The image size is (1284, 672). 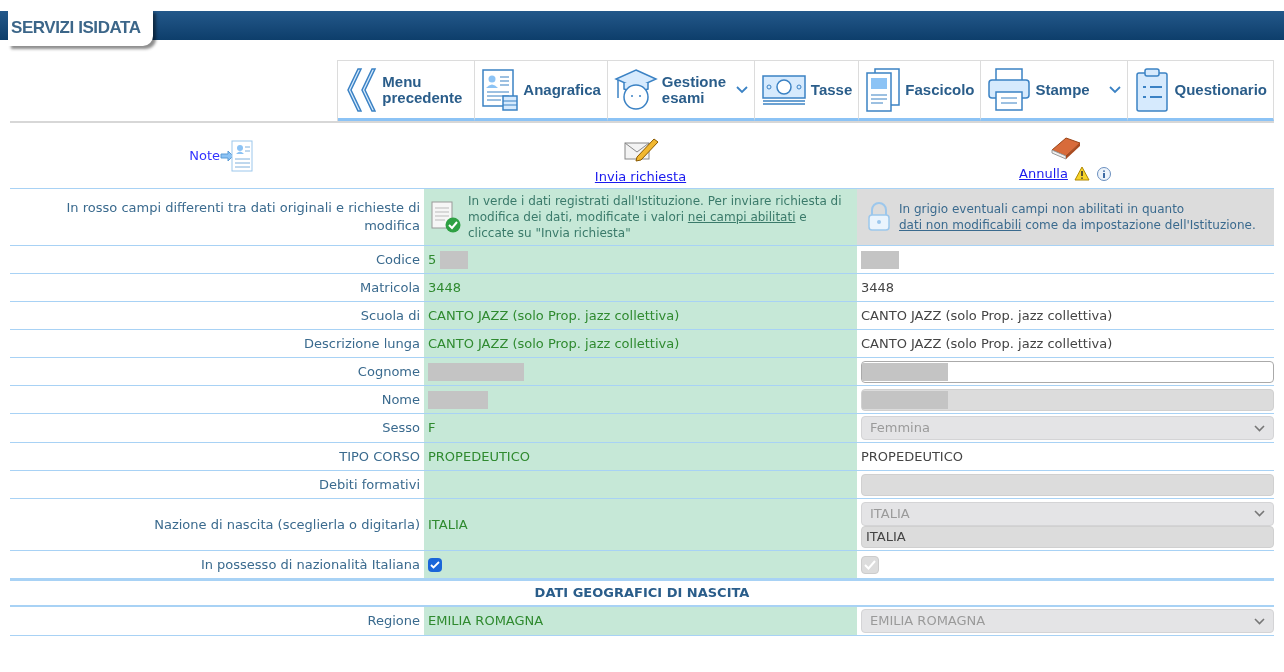 I want to click on warning-icon, so click(x=1081, y=173).